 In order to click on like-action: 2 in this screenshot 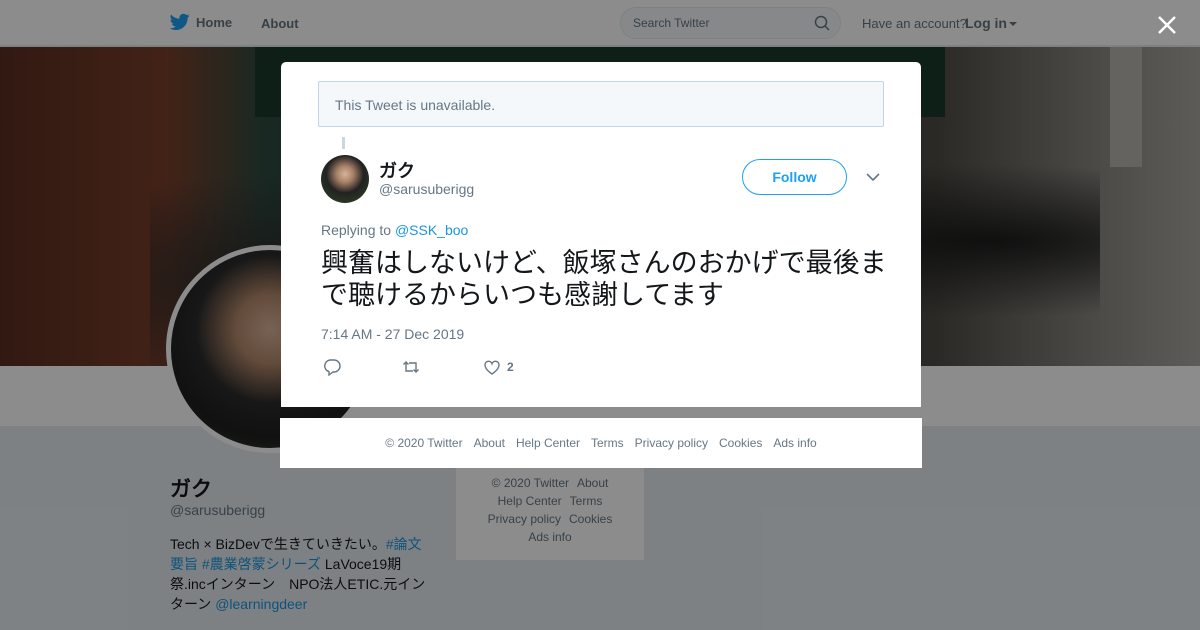, I will do `click(498, 367)`.